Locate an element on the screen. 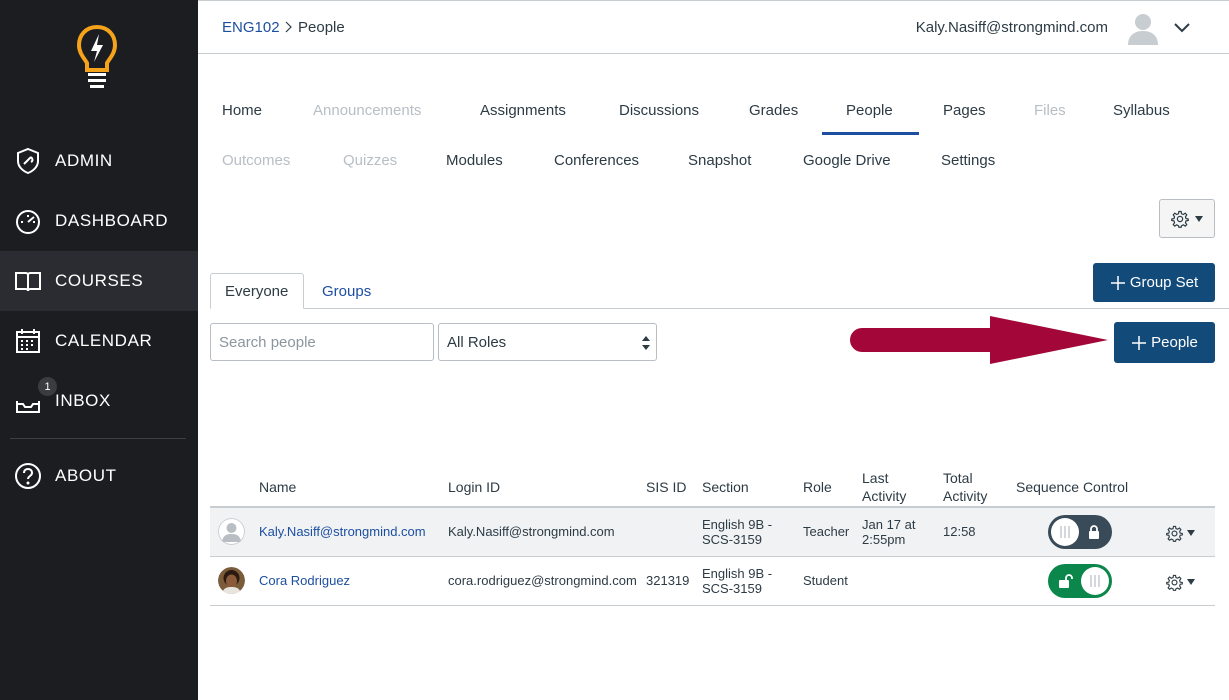 This screenshot has height=700, width=1229. tab-settings: Settings is located at coordinates (968, 160).